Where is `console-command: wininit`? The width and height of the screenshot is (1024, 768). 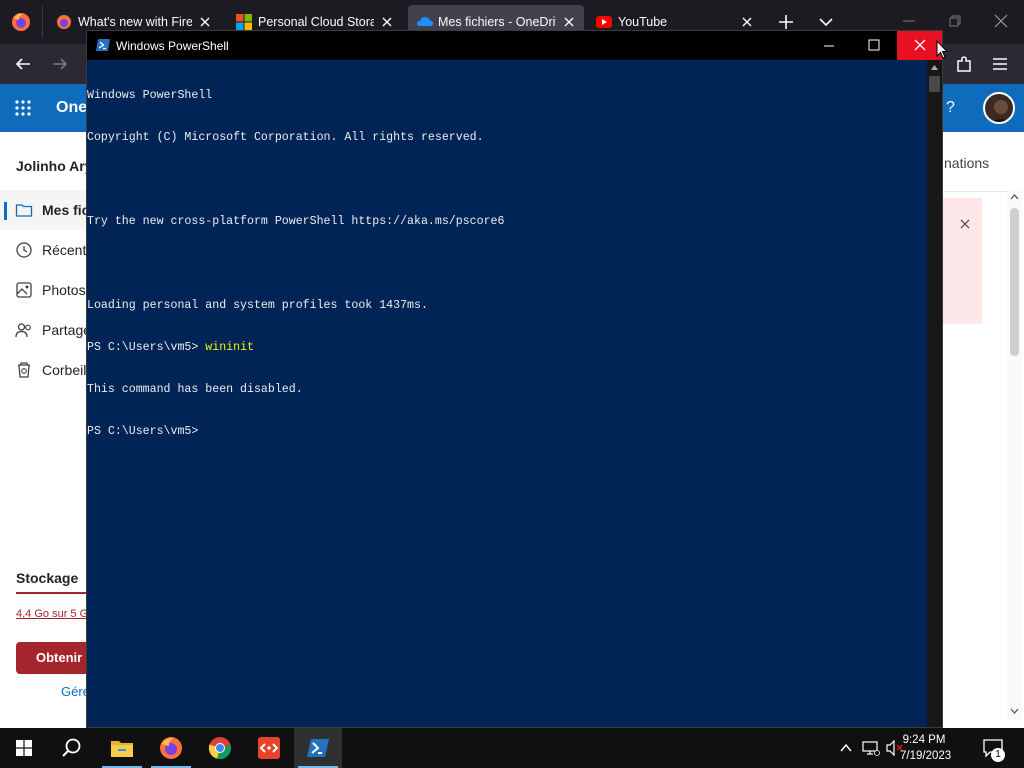
console-command: wininit is located at coordinates (229, 347).